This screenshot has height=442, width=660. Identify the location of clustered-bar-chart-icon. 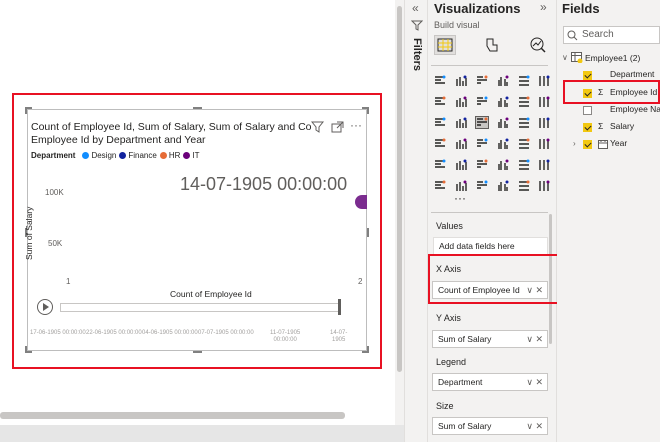
(482, 81).